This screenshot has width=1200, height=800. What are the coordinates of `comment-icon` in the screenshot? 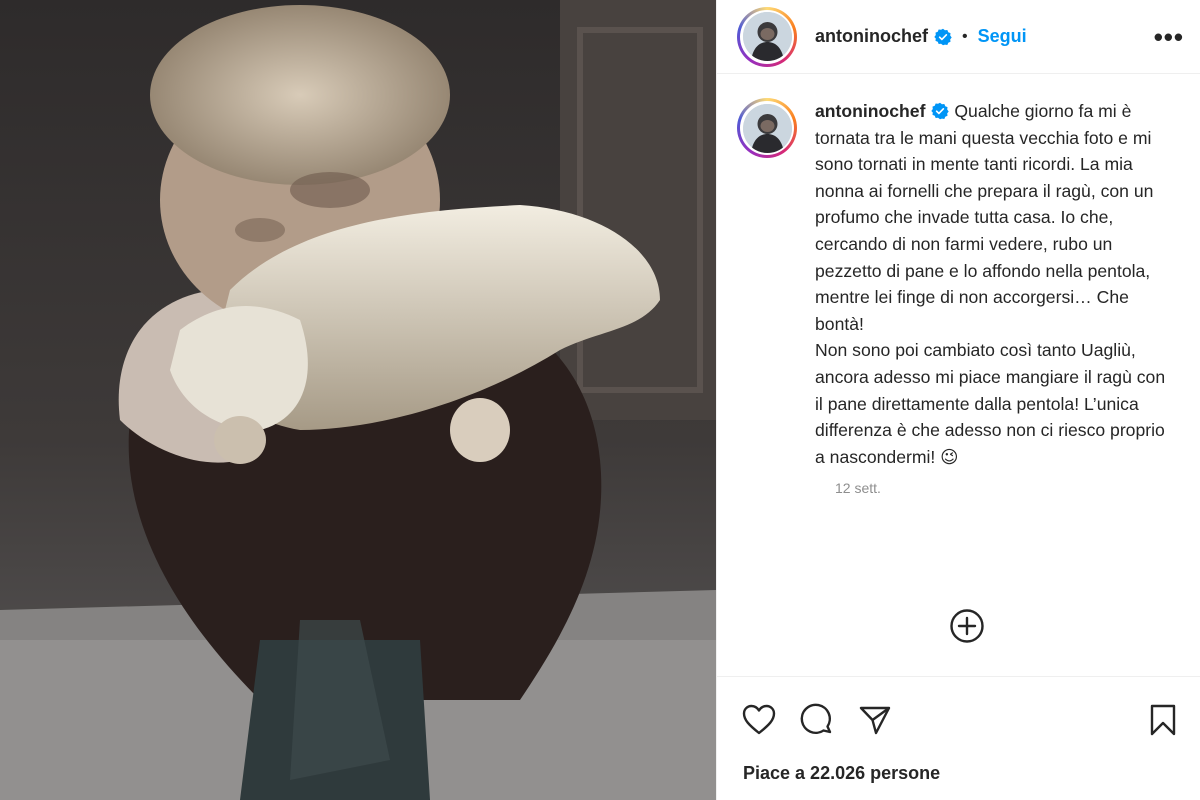 It's located at (816, 718).